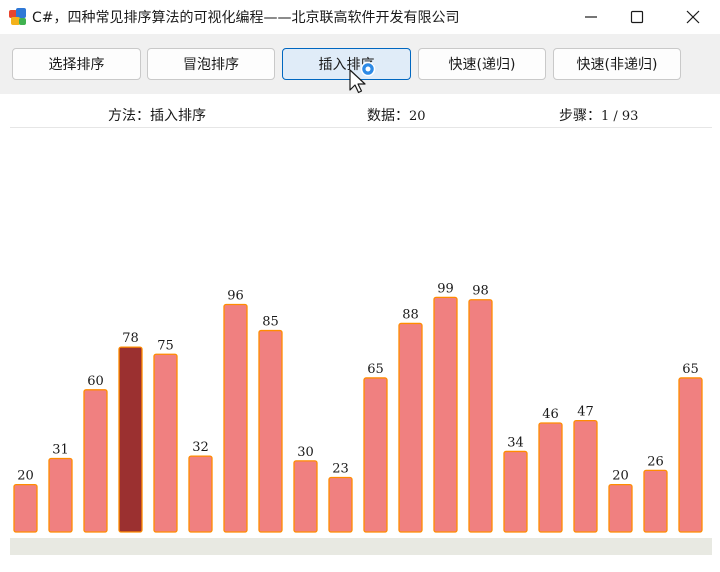 The image size is (720, 572). I want to click on bar-label-10: 65, so click(375, 369).